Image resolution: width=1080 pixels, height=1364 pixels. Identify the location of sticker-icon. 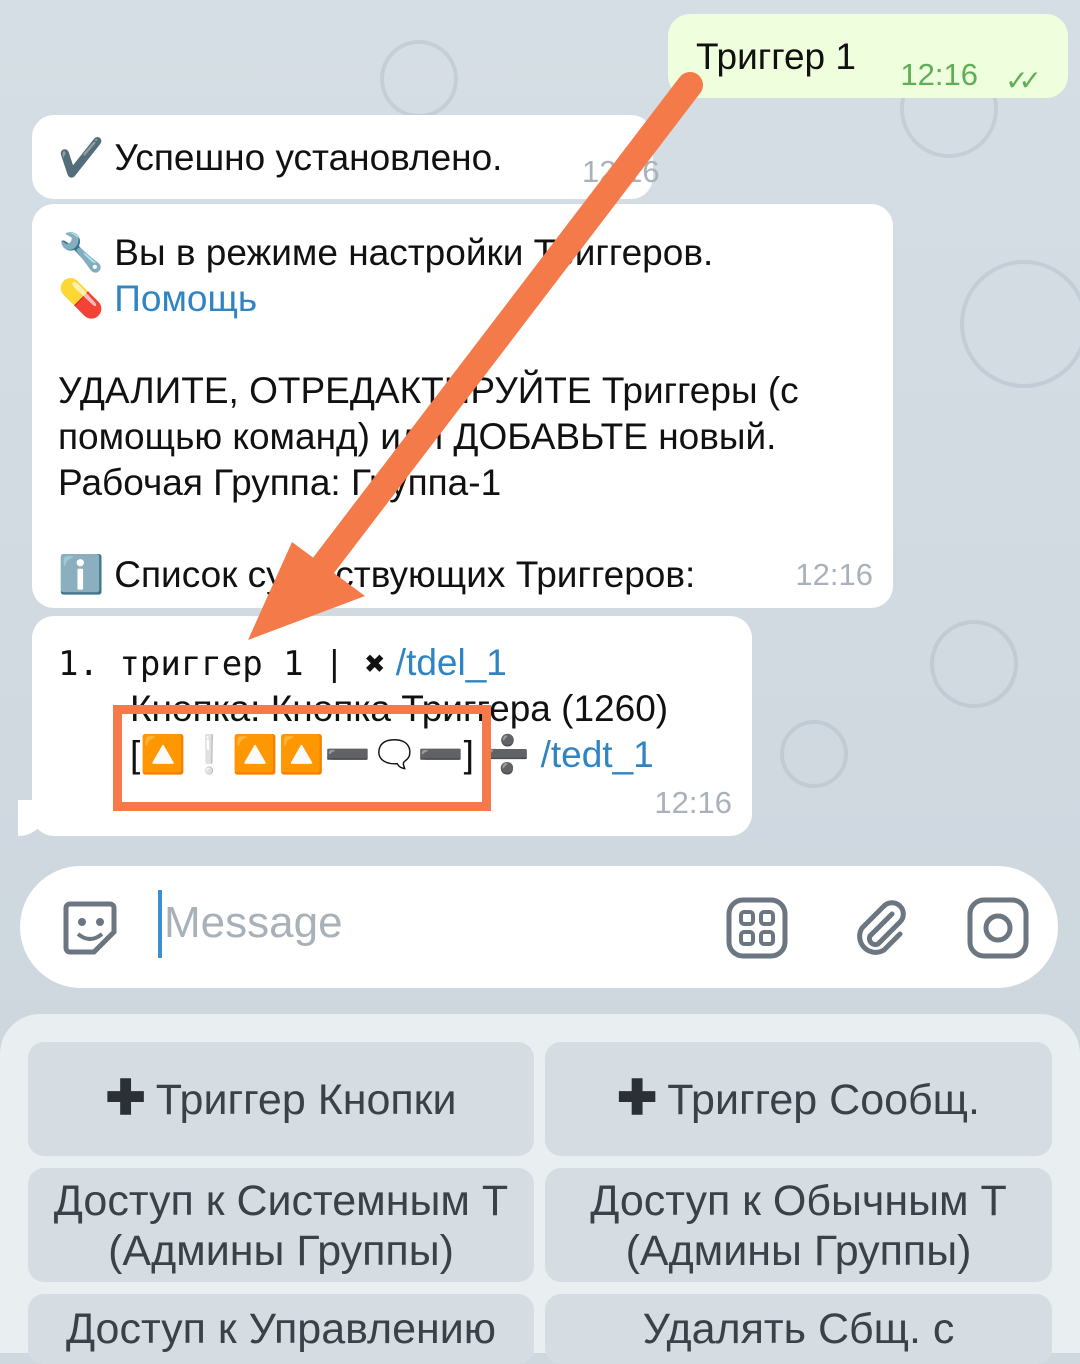
(90, 928).